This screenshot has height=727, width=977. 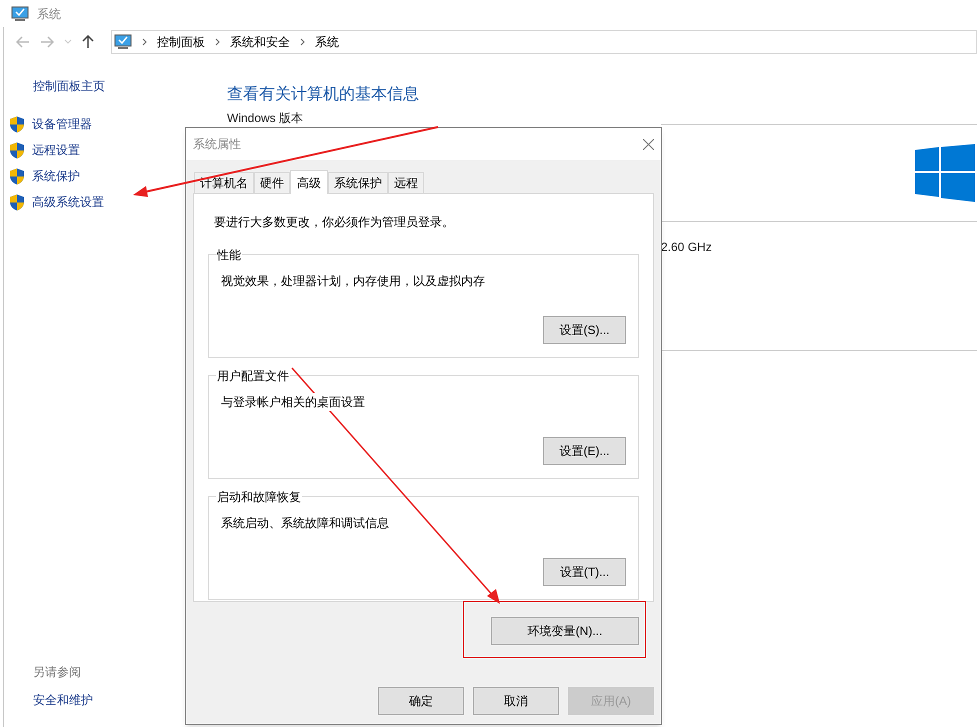 What do you see at coordinates (181, 42) in the screenshot?
I see `breadcrumb-item: 控制面板` at bounding box center [181, 42].